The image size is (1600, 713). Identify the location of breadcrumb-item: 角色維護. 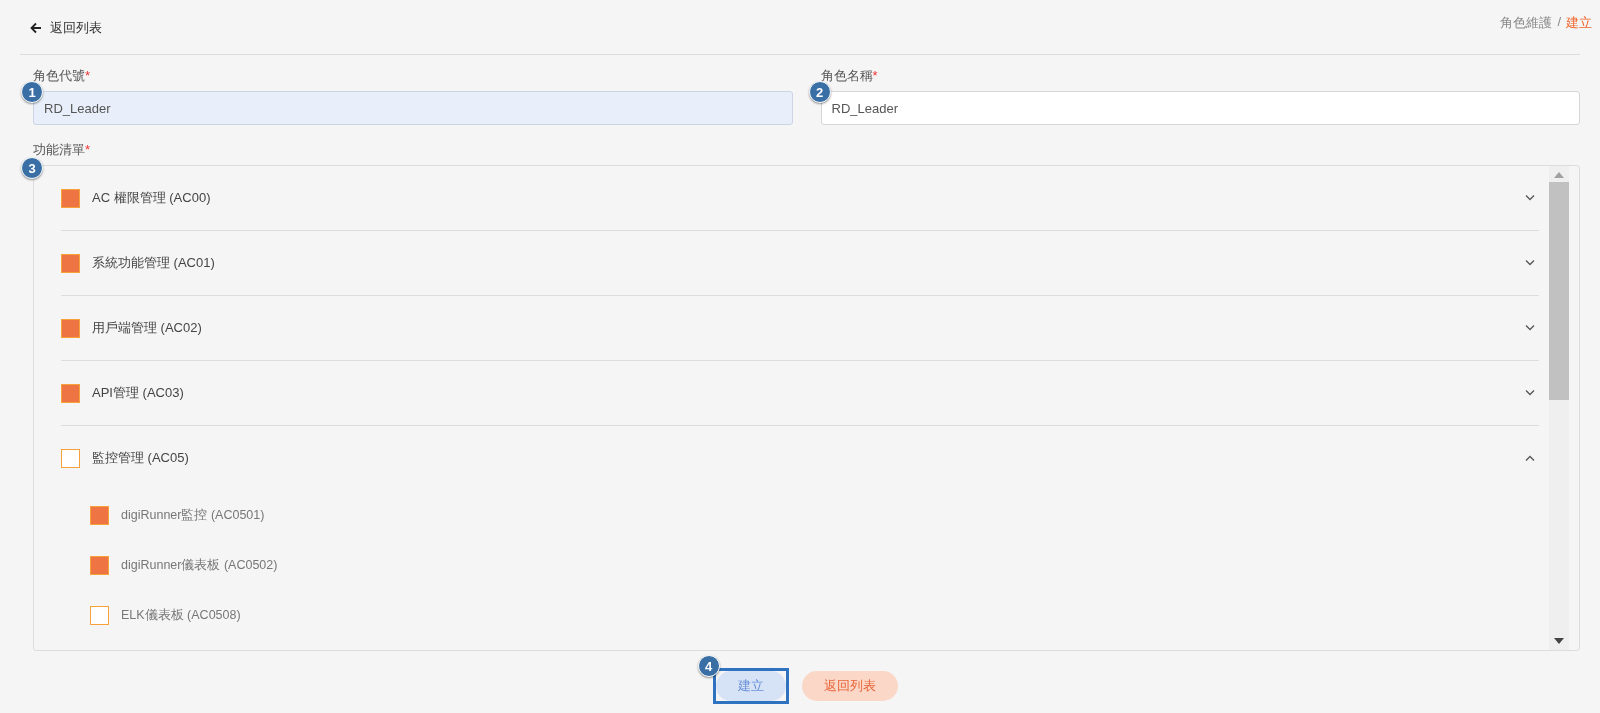
(1526, 23).